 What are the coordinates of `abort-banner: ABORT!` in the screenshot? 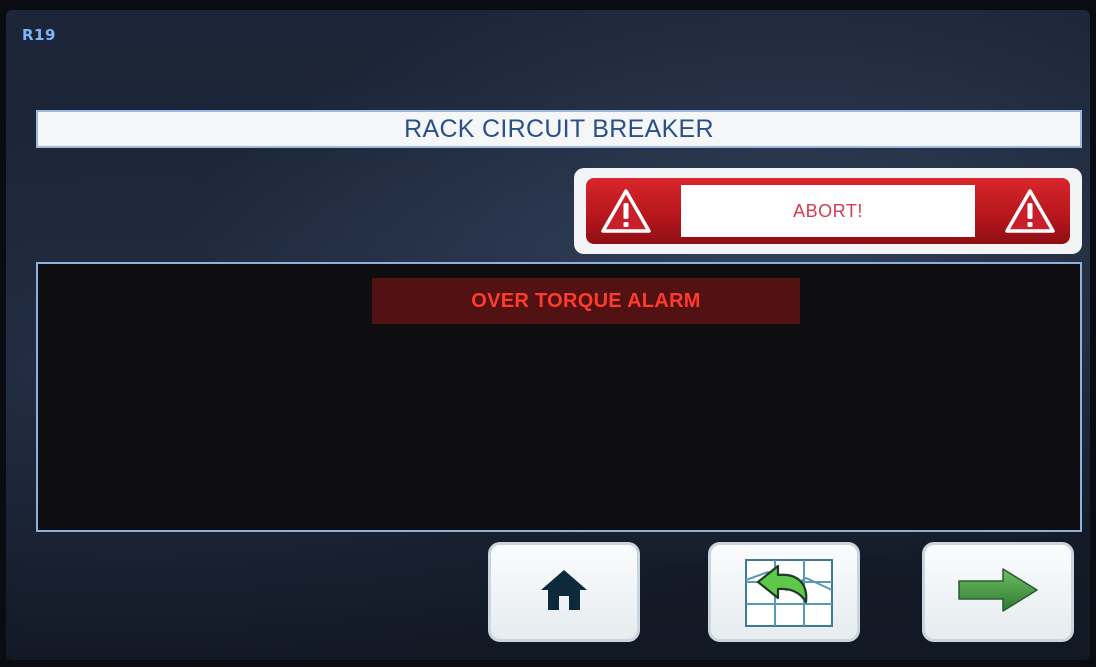 It's located at (828, 211).